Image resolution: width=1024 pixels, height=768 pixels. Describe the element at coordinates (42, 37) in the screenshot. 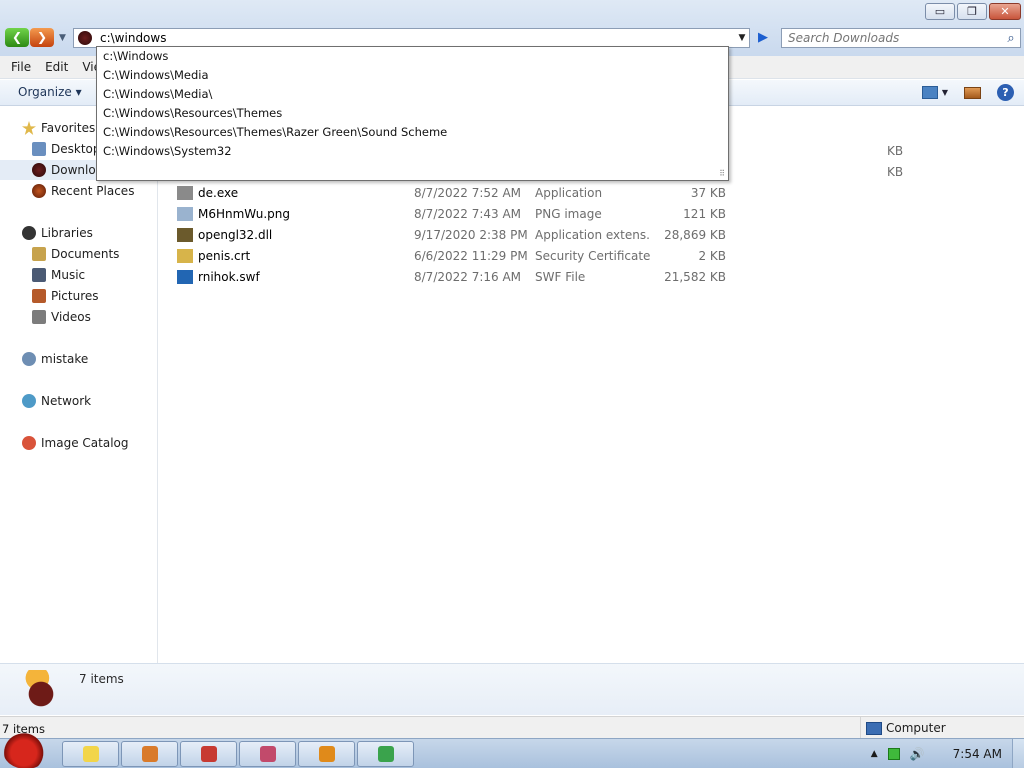

I see `forward-button: ❯` at that location.